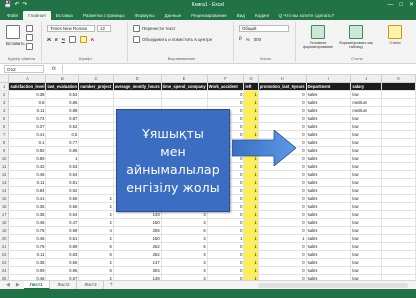 The height and width of the screenshot is (298, 416). What do you see at coordinates (27, 127) in the screenshot?
I see `grid-cell: 0.37` at bounding box center [27, 127].